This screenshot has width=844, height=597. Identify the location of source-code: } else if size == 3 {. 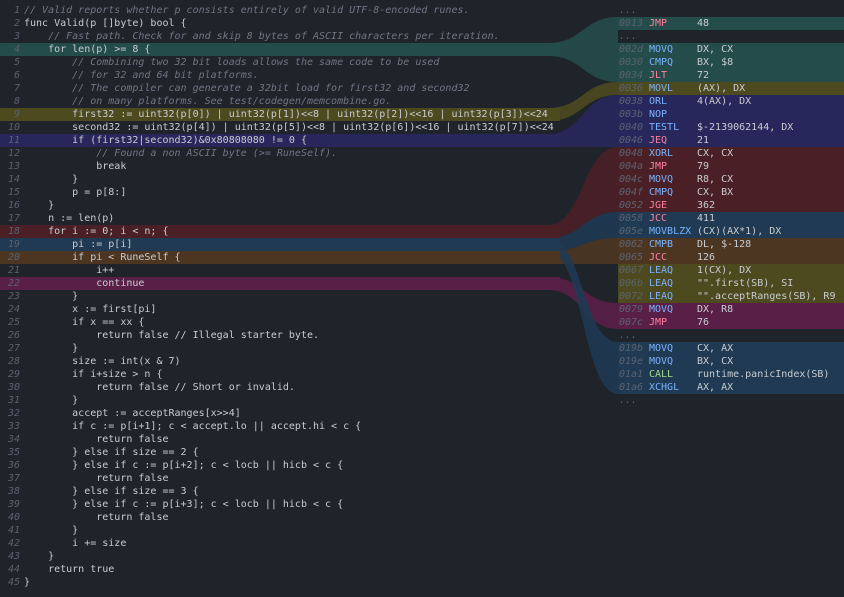
(111, 491).